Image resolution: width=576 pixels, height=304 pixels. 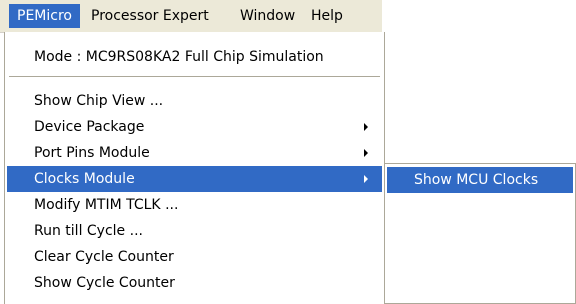 What do you see at coordinates (194, 179) in the screenshot?
I see `menu-item-clocks-module: Clocks Module` at bounding box center [194, 179].